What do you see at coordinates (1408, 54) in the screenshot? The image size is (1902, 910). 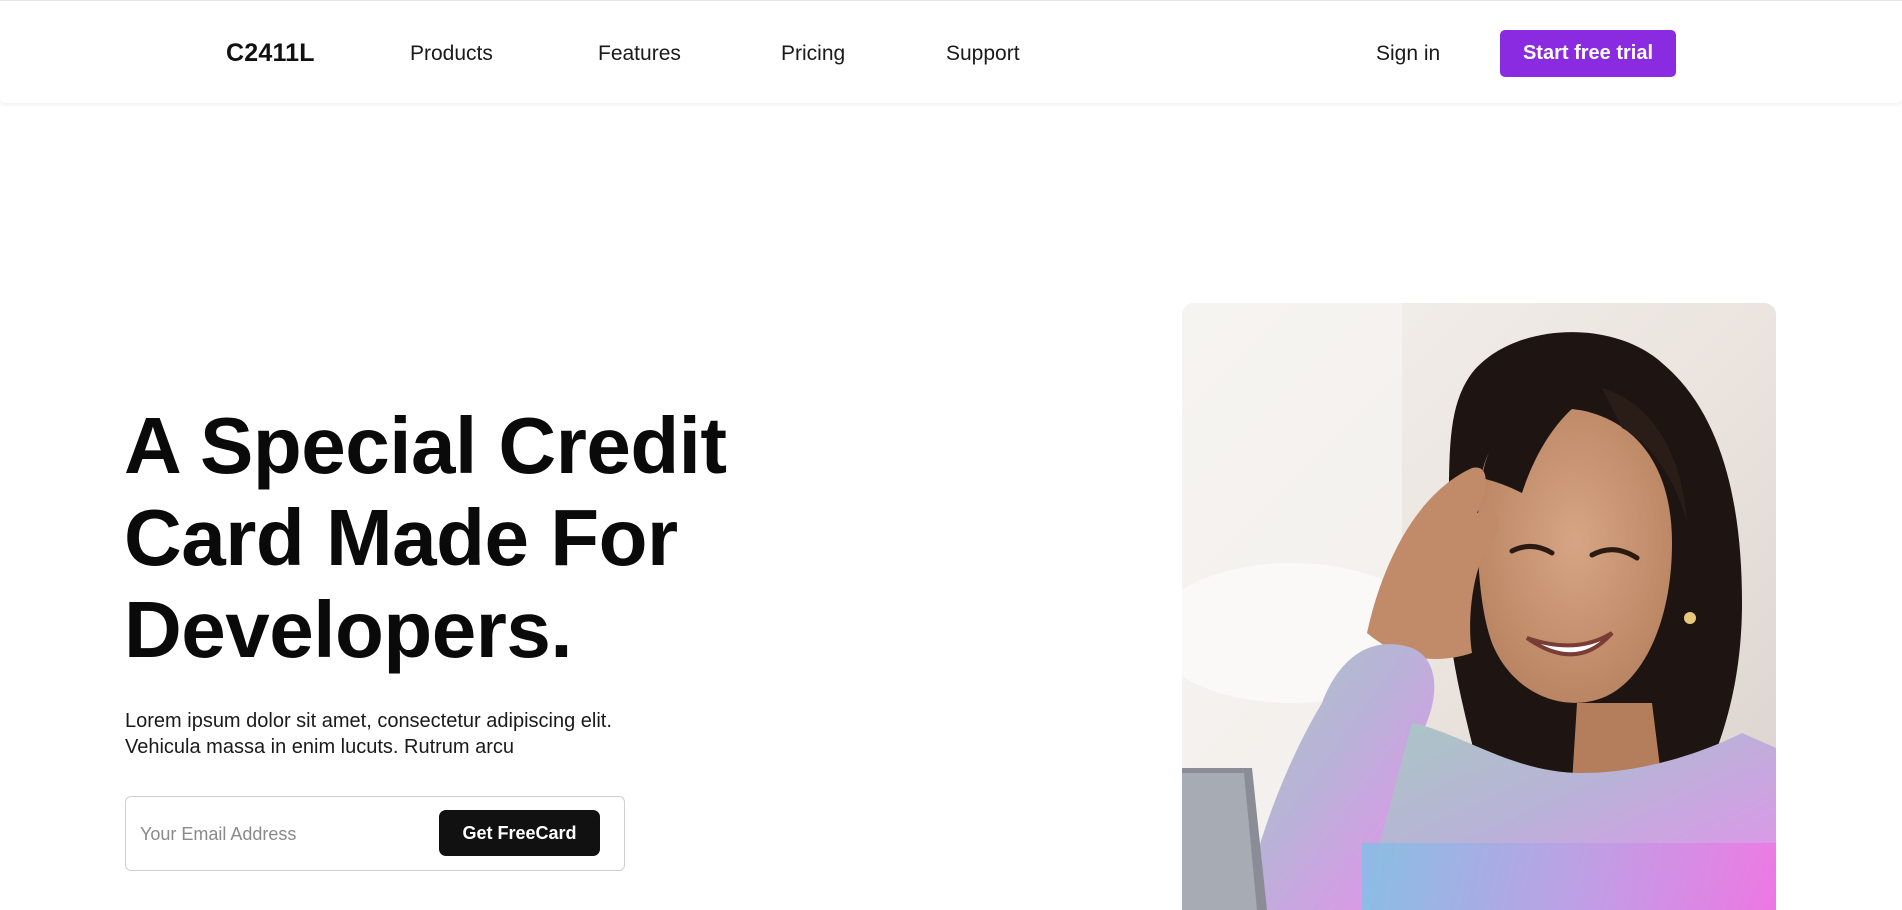 I see `sign-in-link: Sign in` at bounding box center [1408, 54].